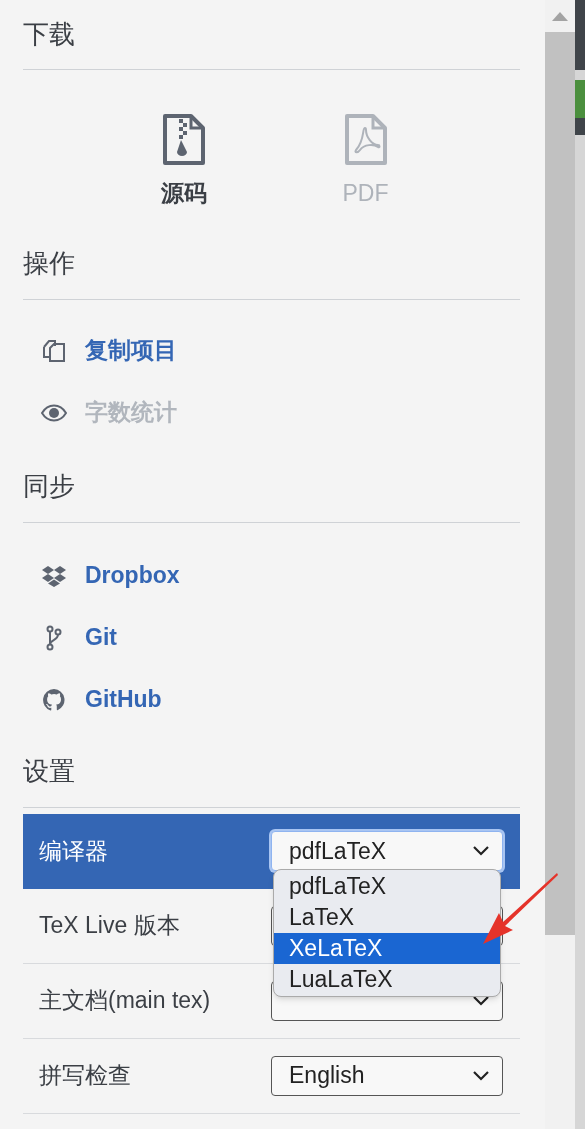 The width and height of the screenshot is (585, 1129). I want to click on scroll-up-icon, so click(560, 16).